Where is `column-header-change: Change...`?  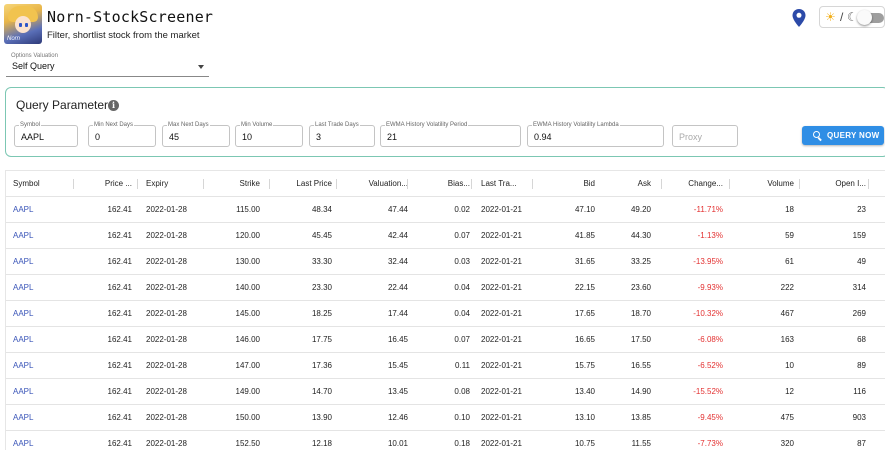 column-header-change: Change... is located at coordinates (694, 184).